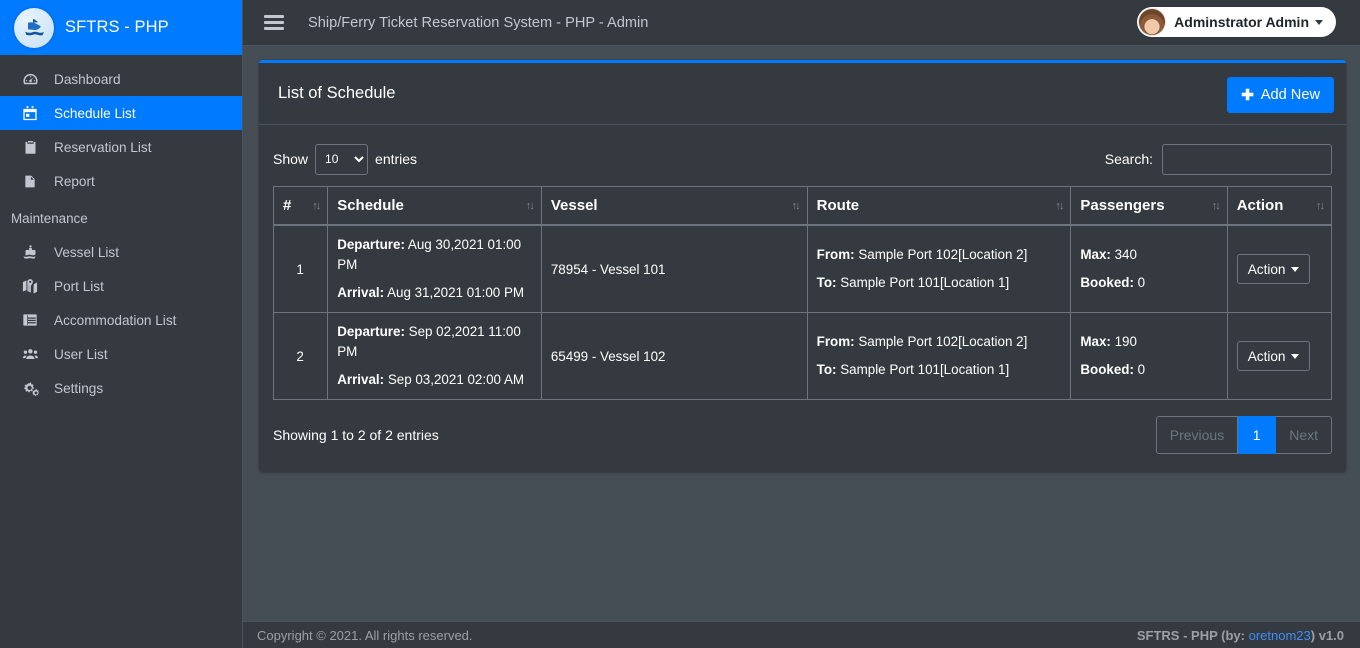 Image resolution: width=1360 pixels, height=648 pixels. Describe the element at coordinates (49, 218) in the screenshot. I see `sidebar-section-maintenance: Maintenance` at that location.